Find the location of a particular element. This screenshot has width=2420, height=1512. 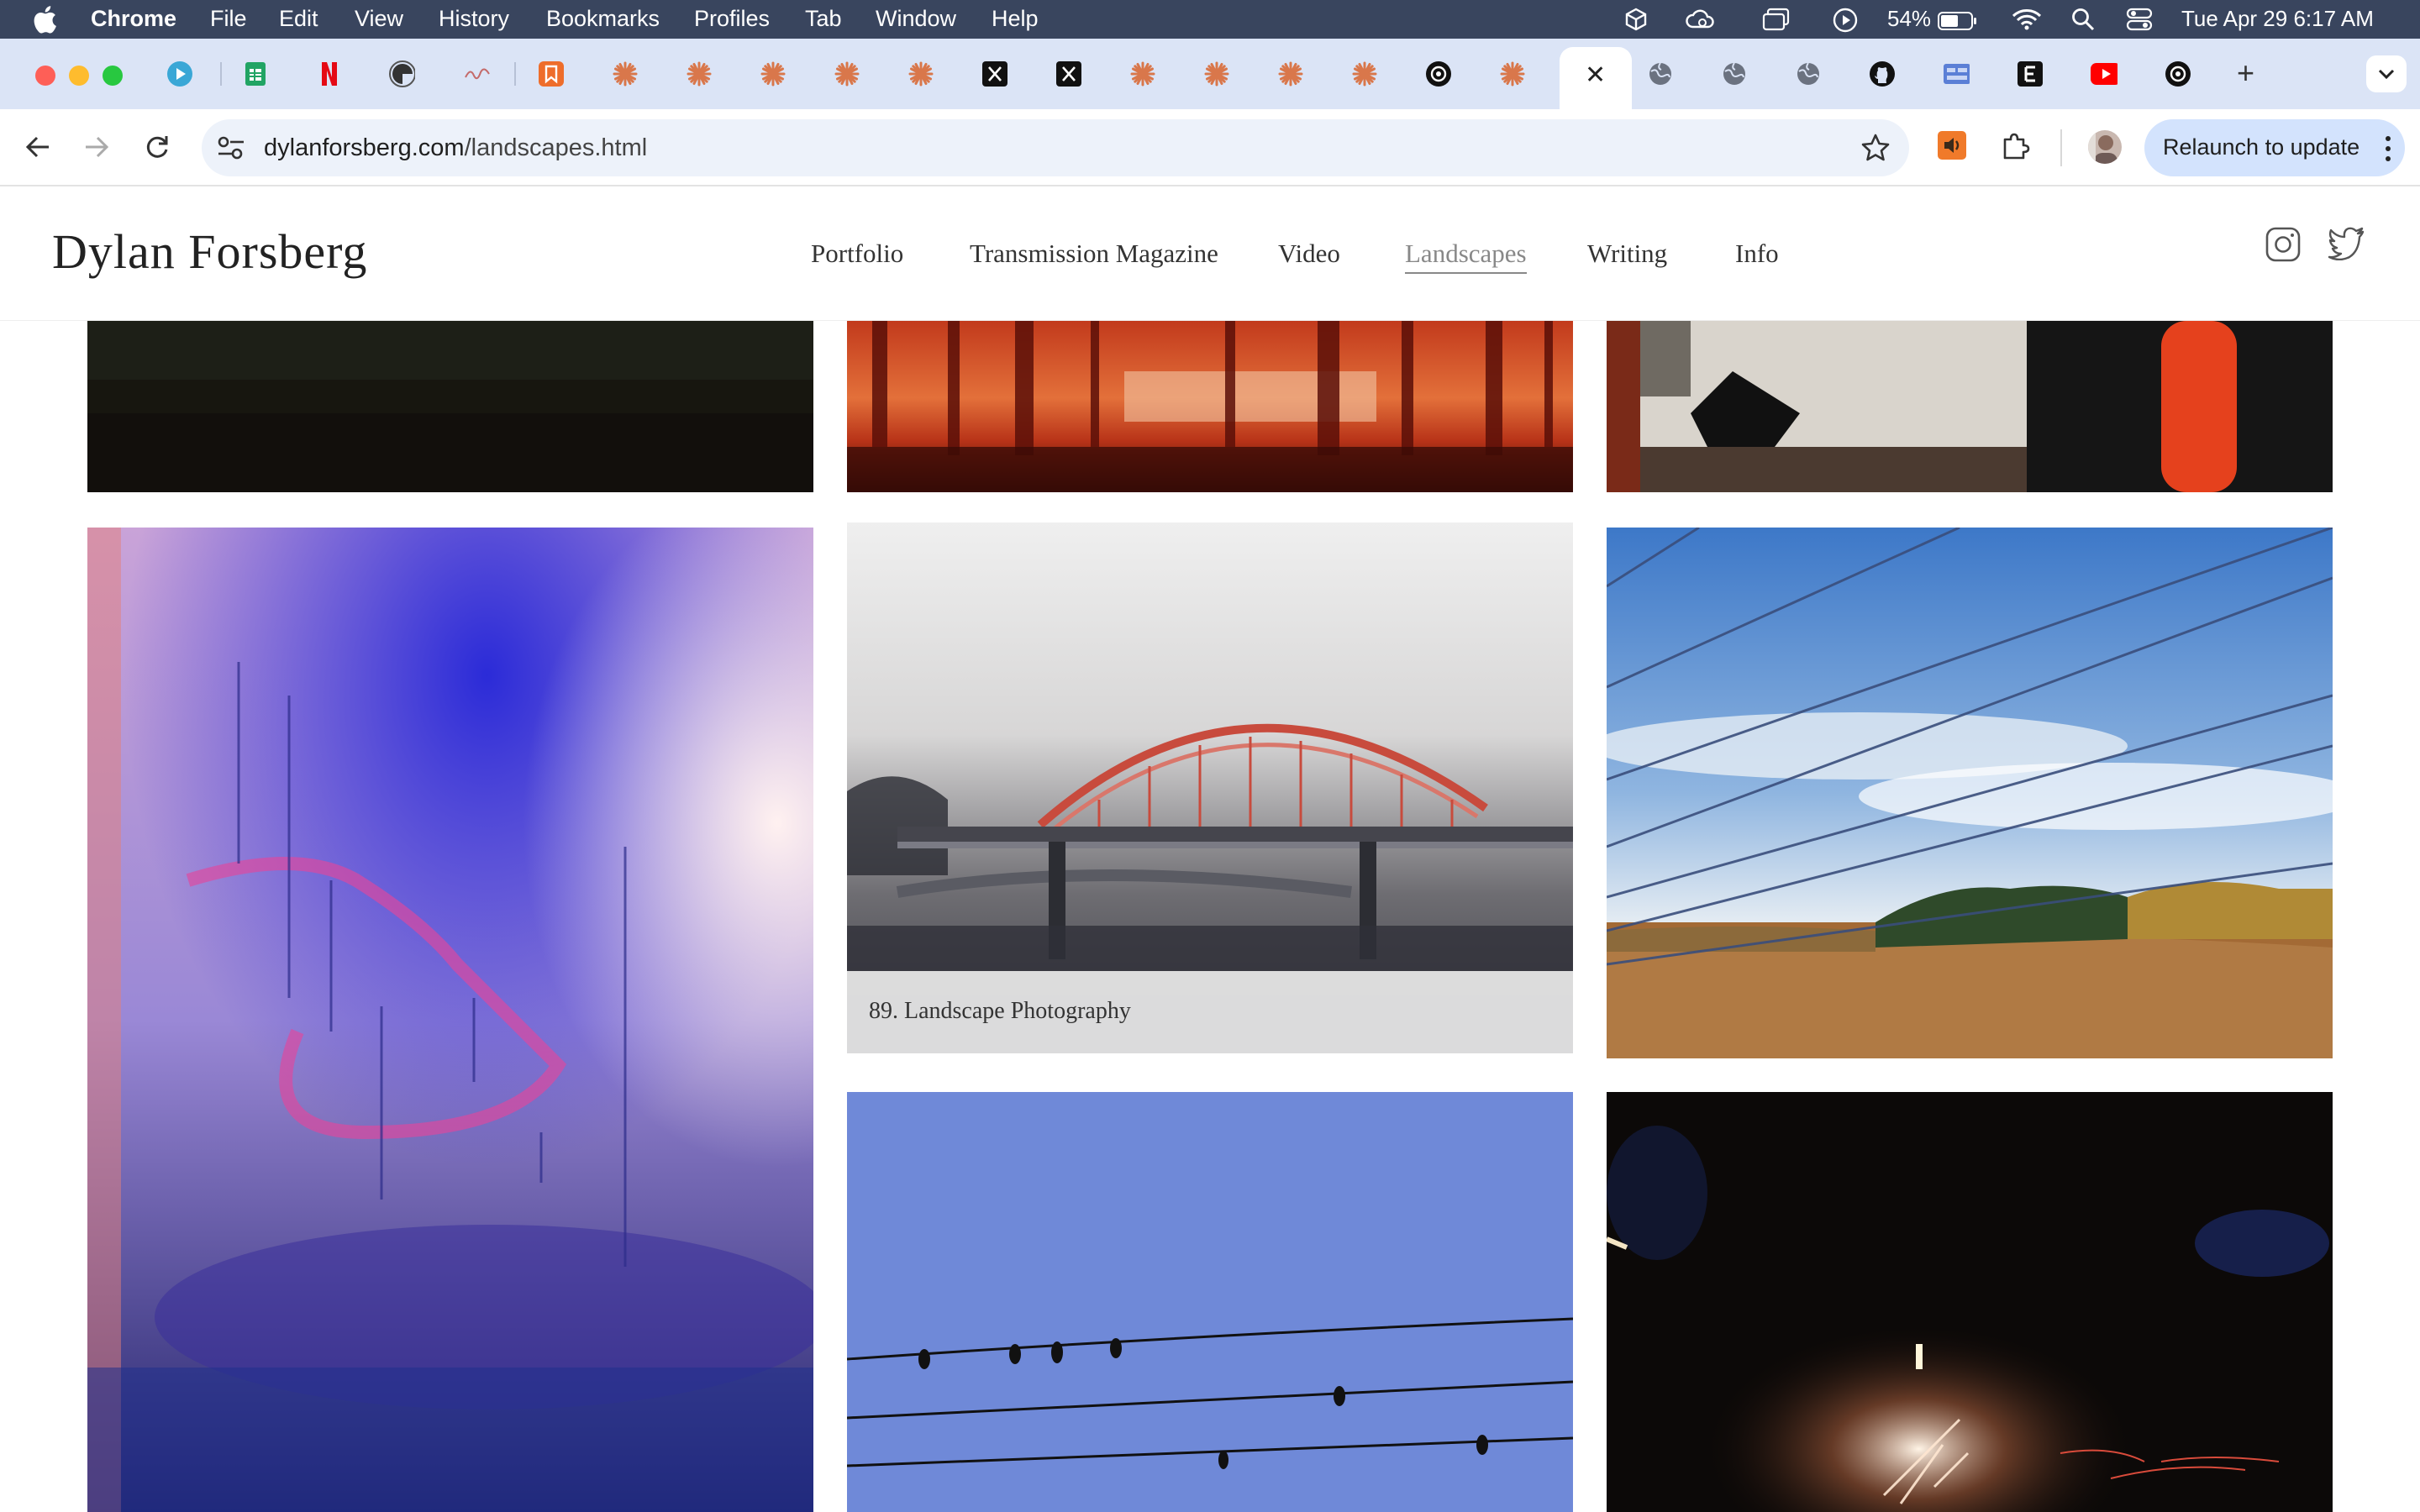

address-bar: dylanforsberg.com/landscapes.html is located at coordinates (1055, 147).